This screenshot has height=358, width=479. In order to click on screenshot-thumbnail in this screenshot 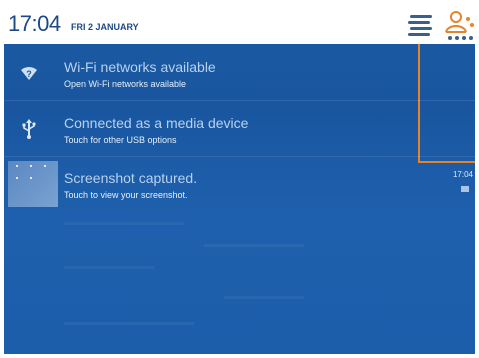, I will do `click(33, 184)`.